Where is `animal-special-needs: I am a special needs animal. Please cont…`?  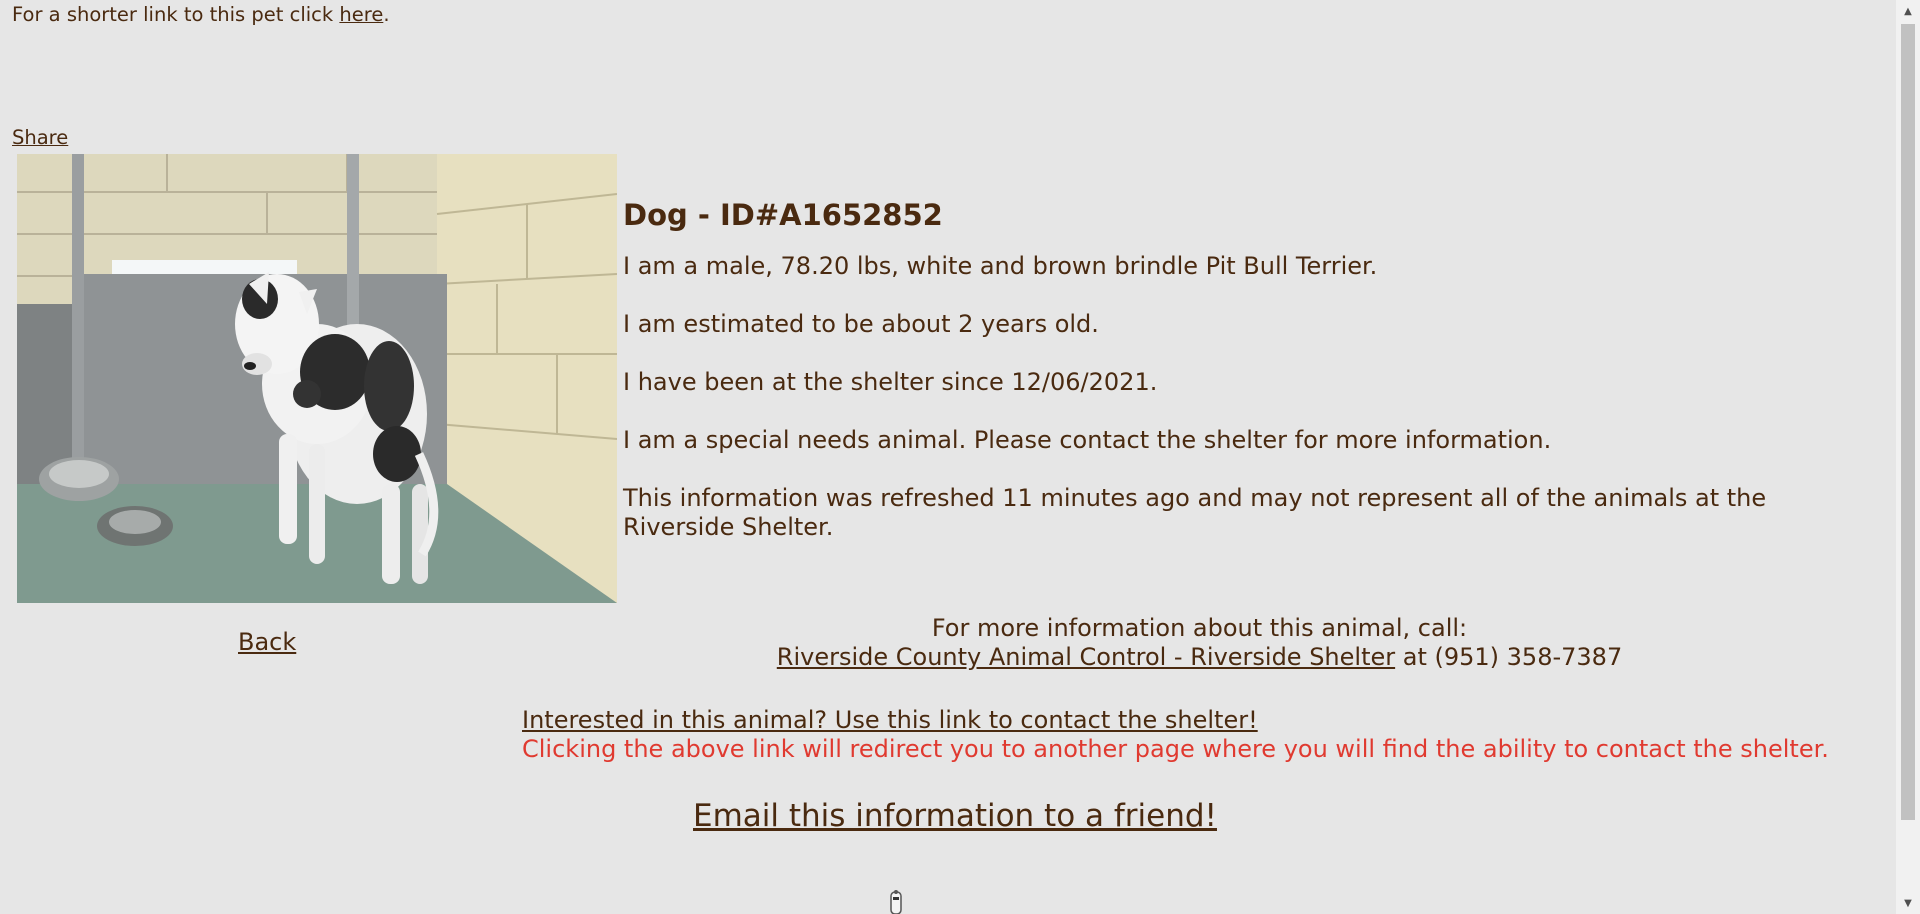
animal-special-needs: I am a special needs animal. Please cont… is located at coordinates (1087, 440).